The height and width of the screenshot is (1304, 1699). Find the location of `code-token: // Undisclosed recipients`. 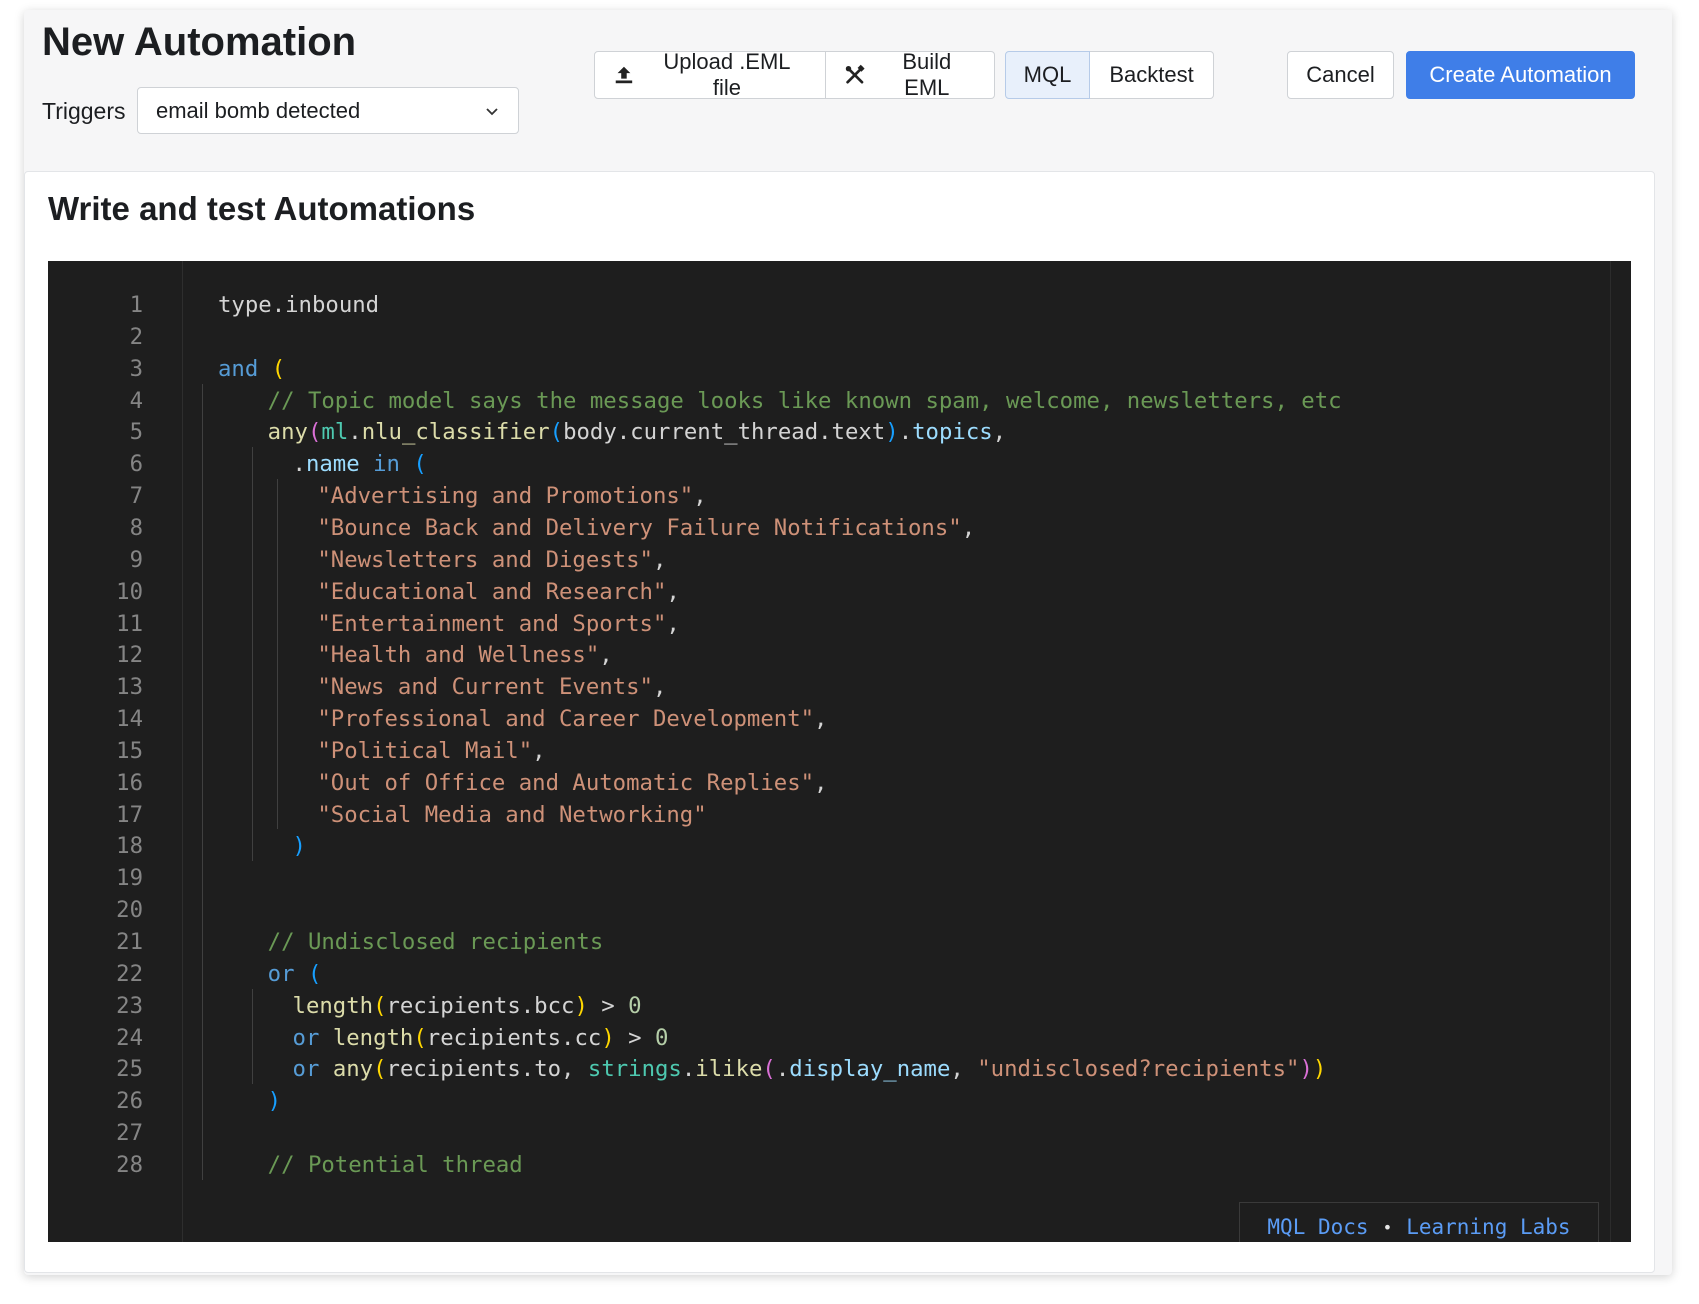

code-token: // Undisclosed recipients is located at coordinates (435, 942).